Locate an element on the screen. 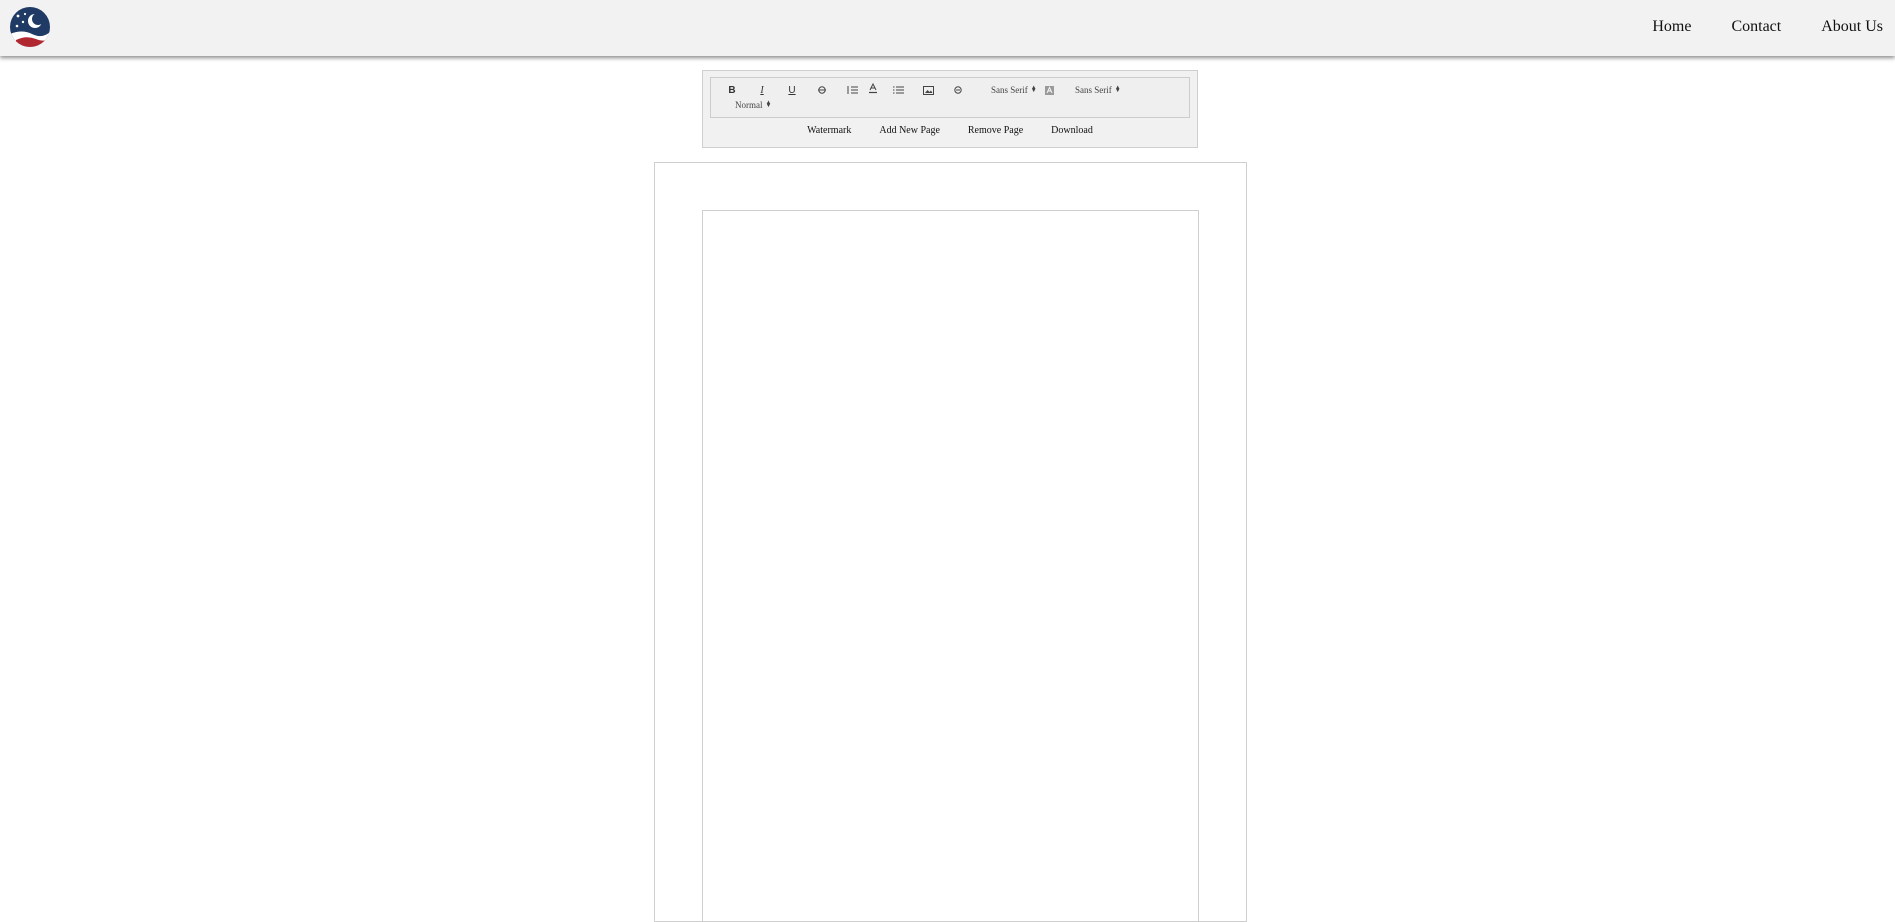 The width and height of the screenshot is (1895, 922). bullet-list-button is located at coordinates (898, 90).